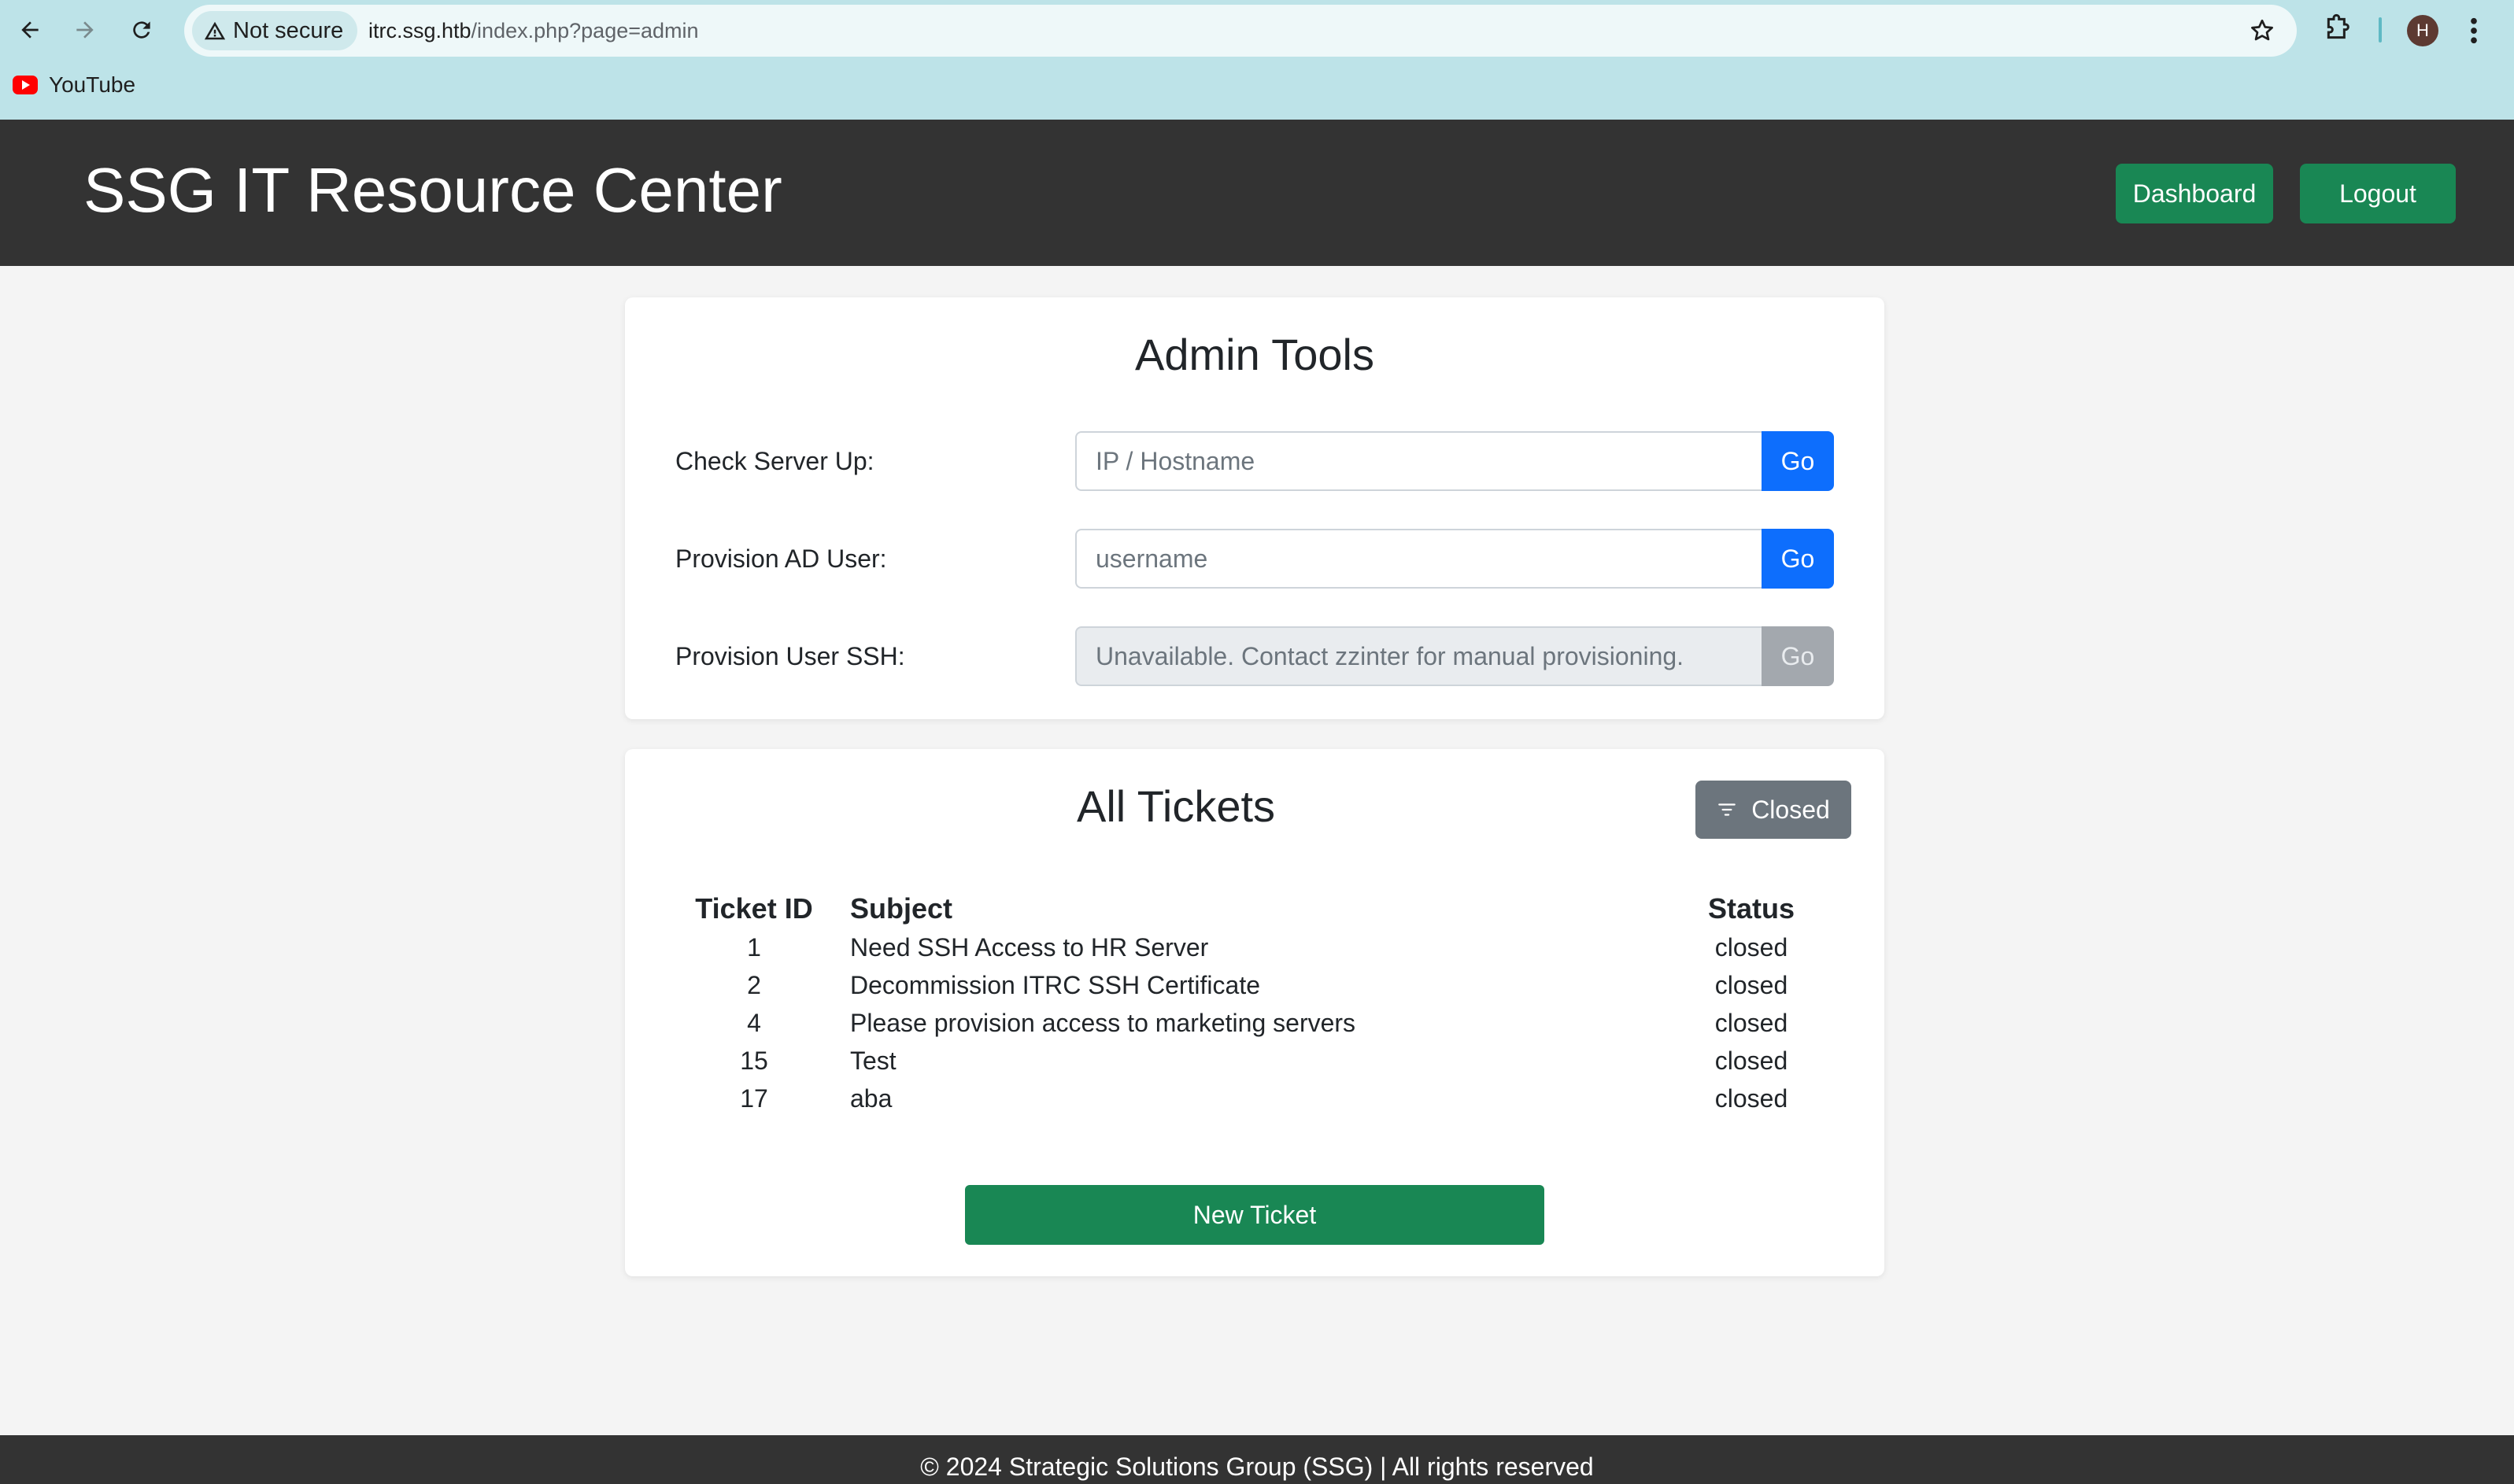  I want to click on ticket-subject: Test, so click(873, 1060).